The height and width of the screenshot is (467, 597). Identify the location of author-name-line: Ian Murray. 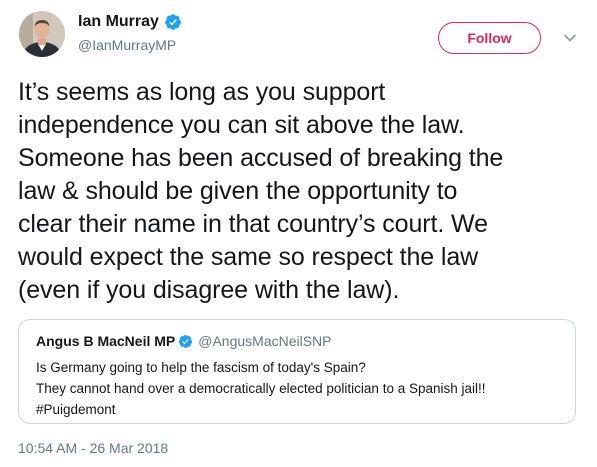
(130, 22).